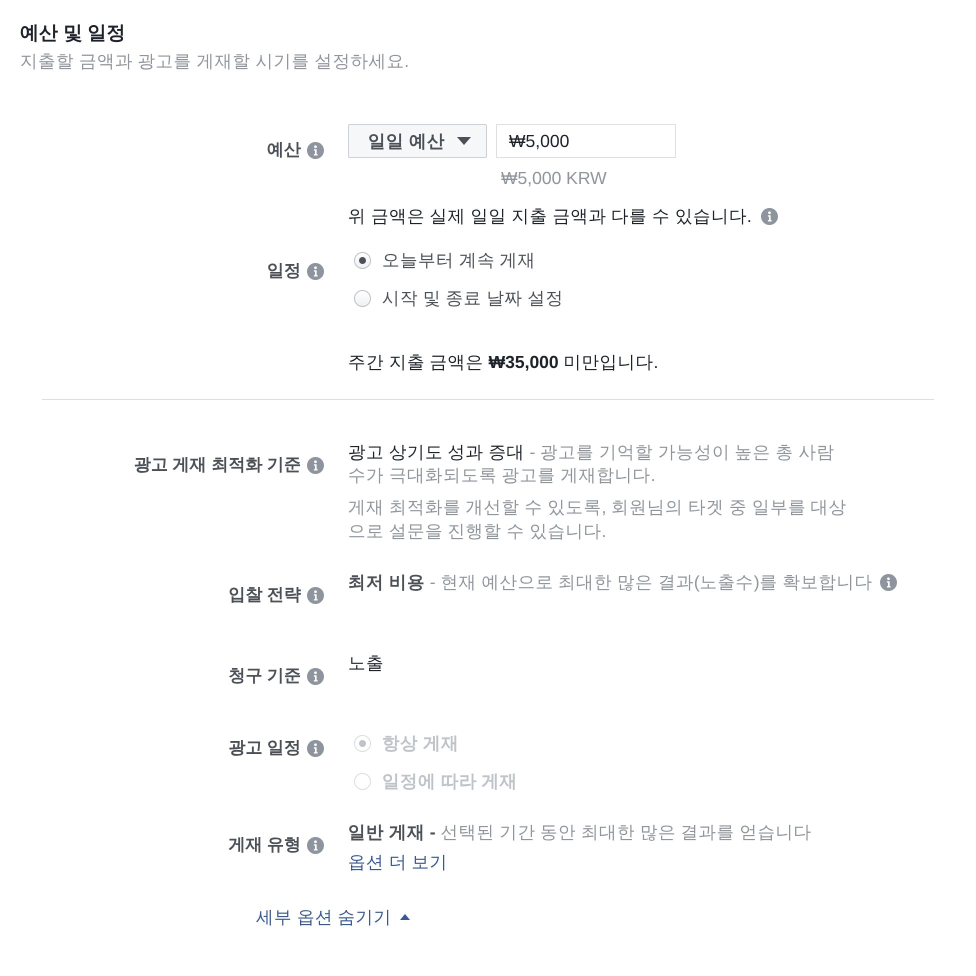  I want to click on caret-up-icon, so click(405, 917).